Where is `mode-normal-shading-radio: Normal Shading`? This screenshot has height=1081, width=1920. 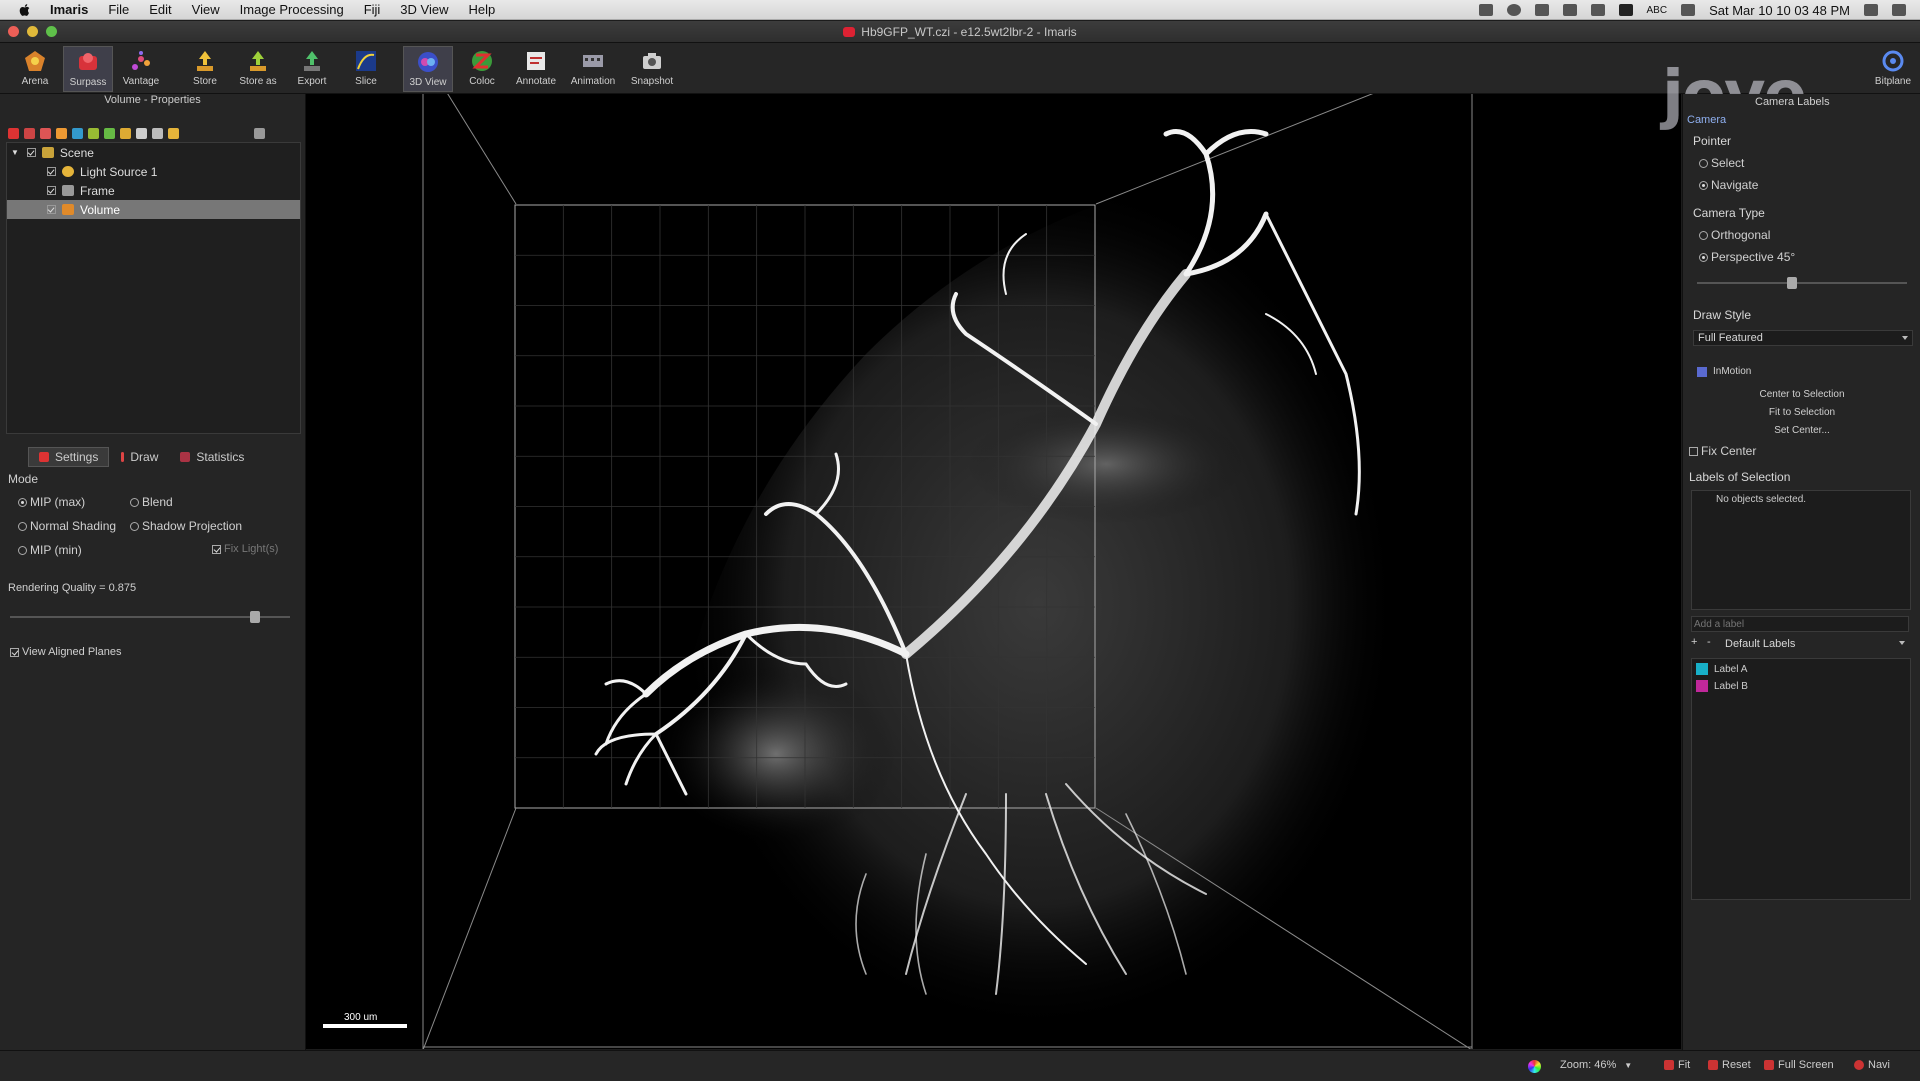
mode-normal-shading-radio: Normal Shading is located at coordinates (67, 526).